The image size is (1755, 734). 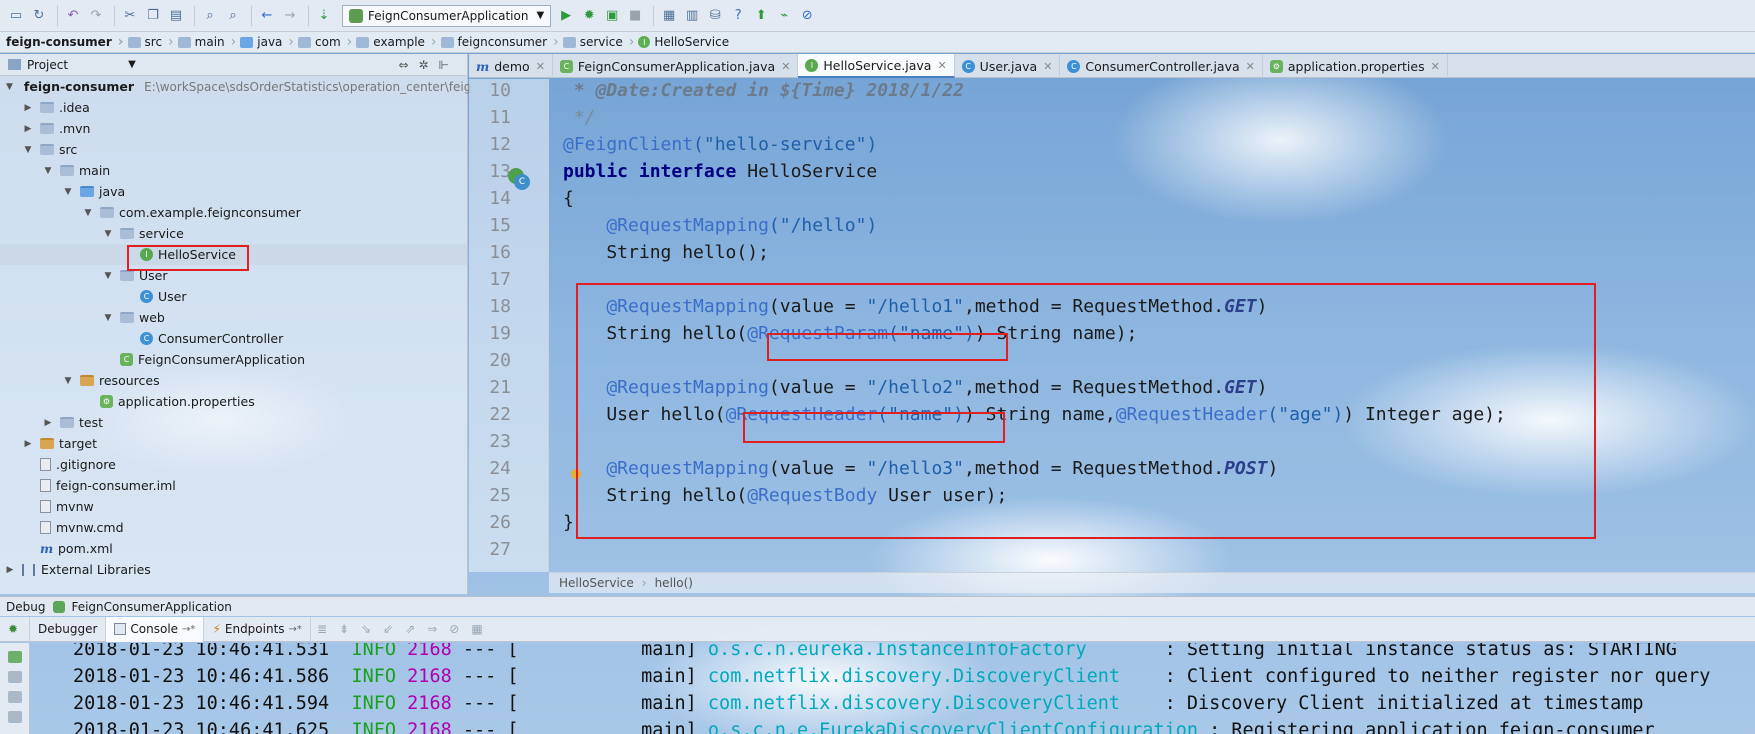 I want to click on tree-item: ▶ target, so click(x=233, y=443).